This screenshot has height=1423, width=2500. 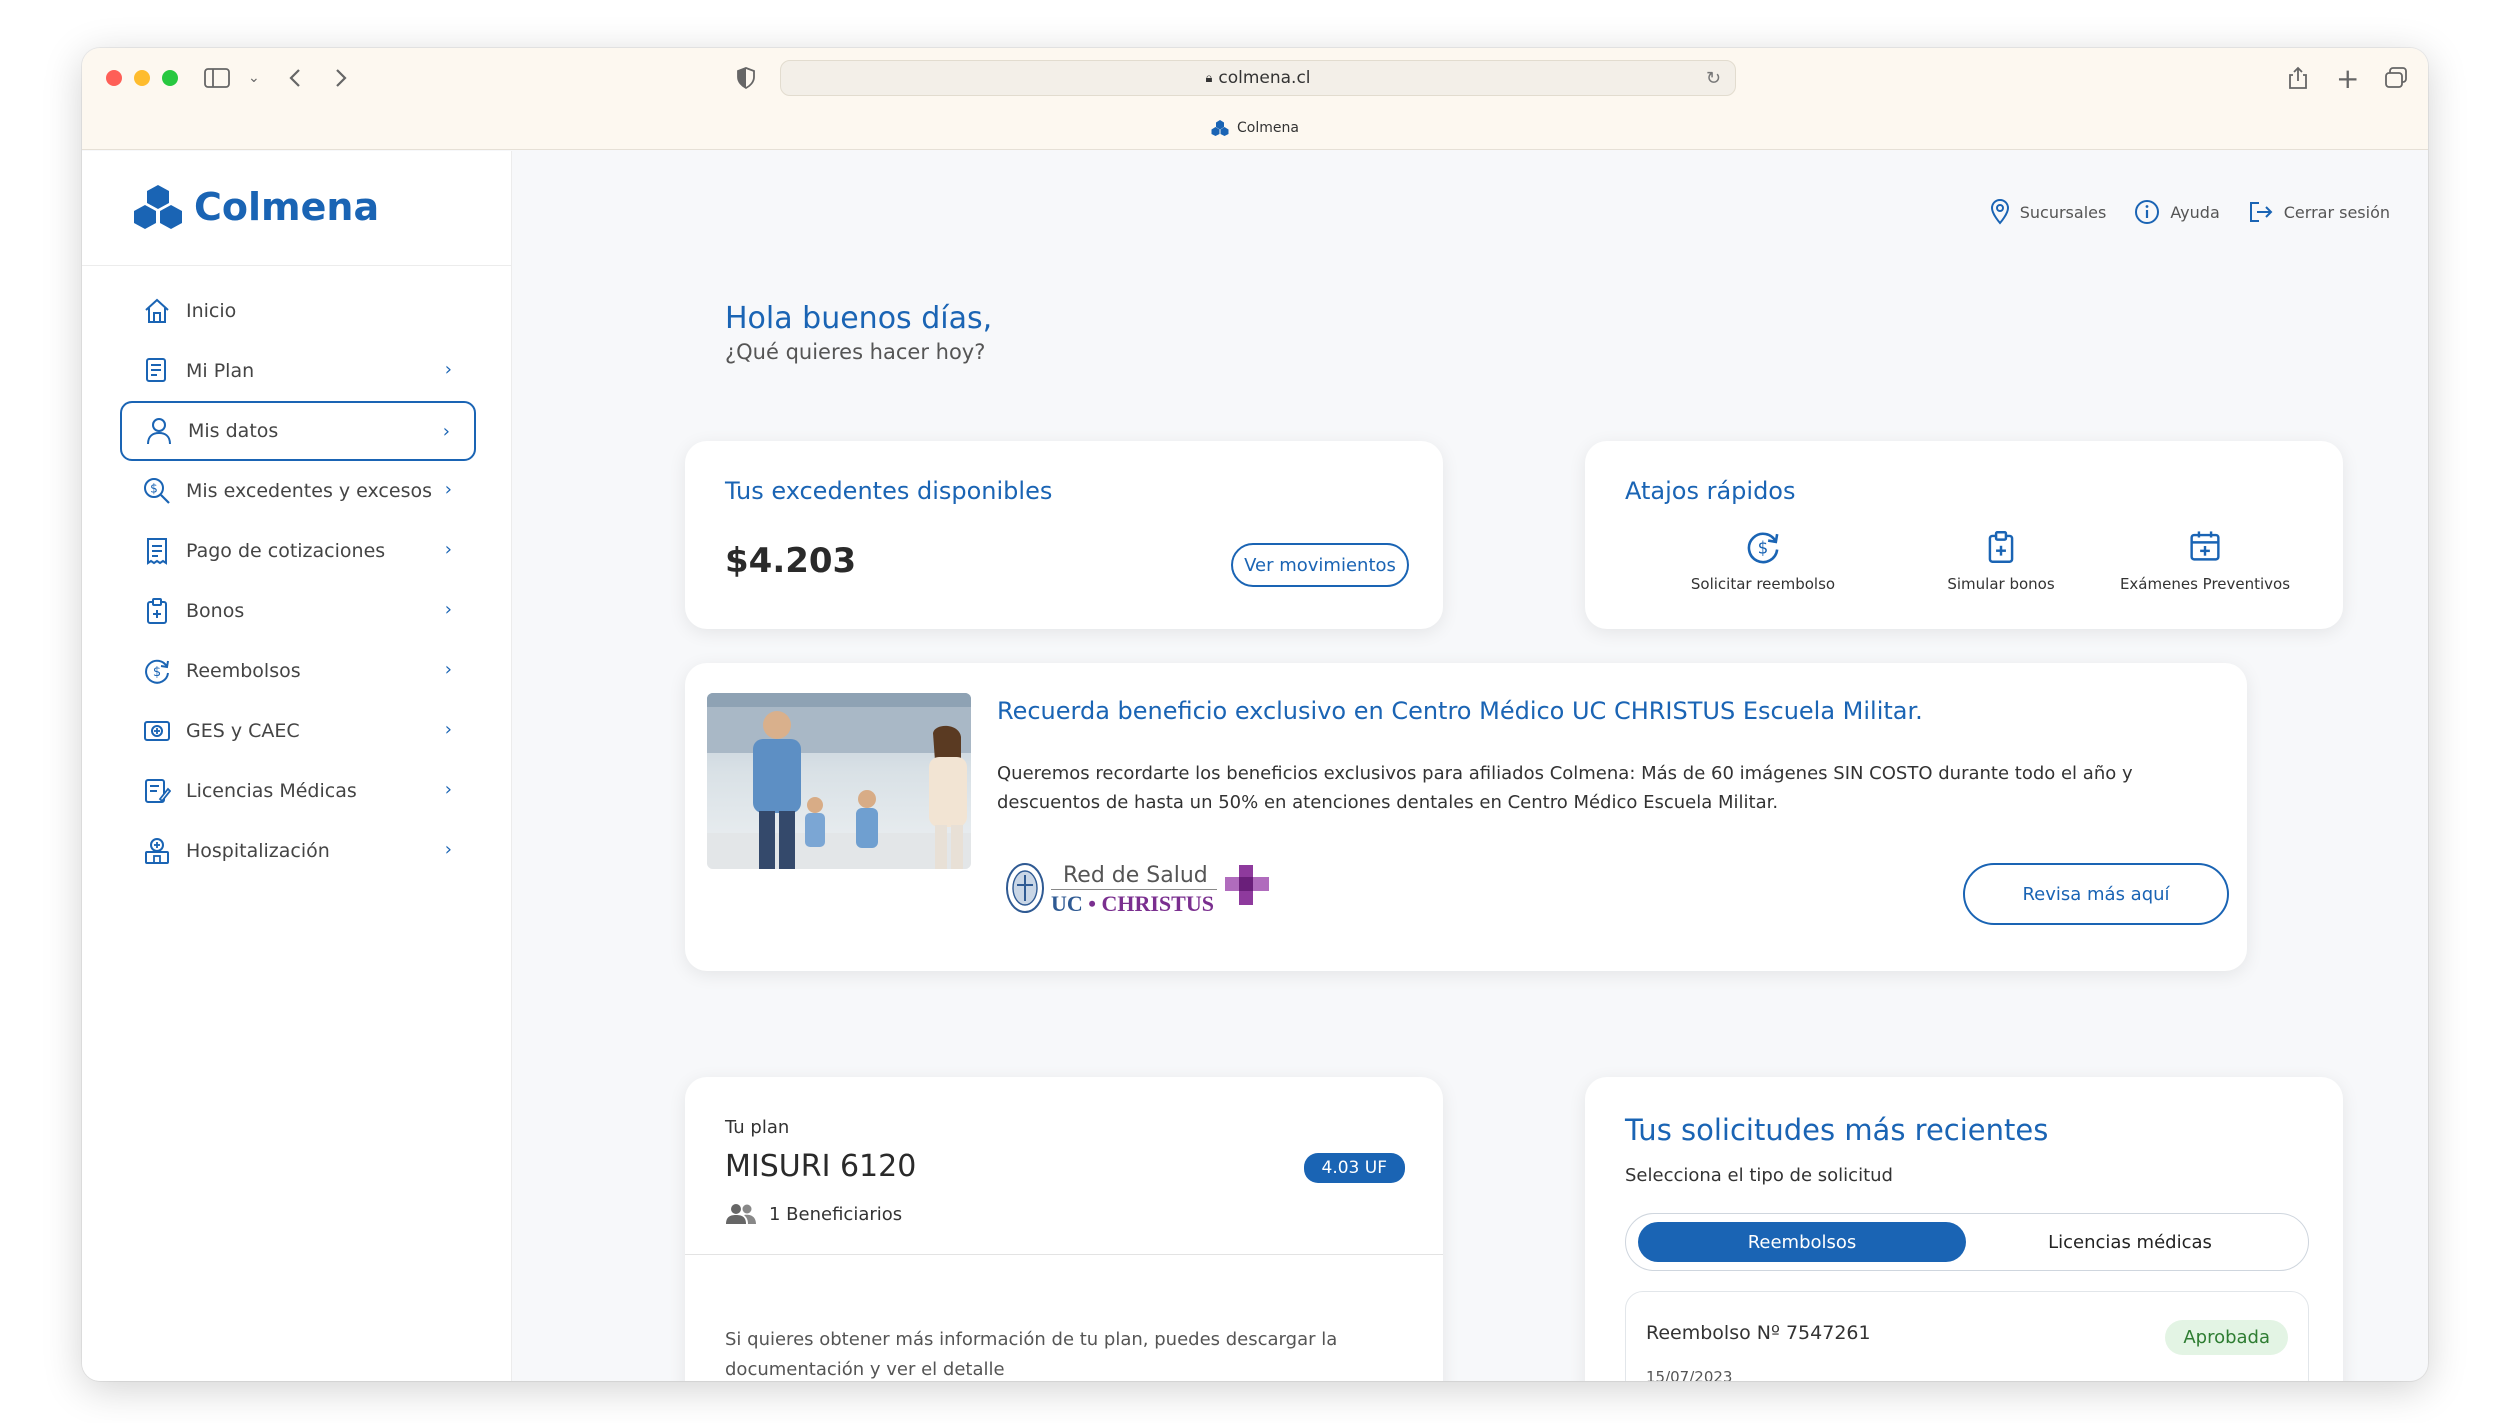 What do you see at coordinates (2205, 547) in the screenshot?
I see `calendar-medical-icon` at bounding box center [2205, 547].